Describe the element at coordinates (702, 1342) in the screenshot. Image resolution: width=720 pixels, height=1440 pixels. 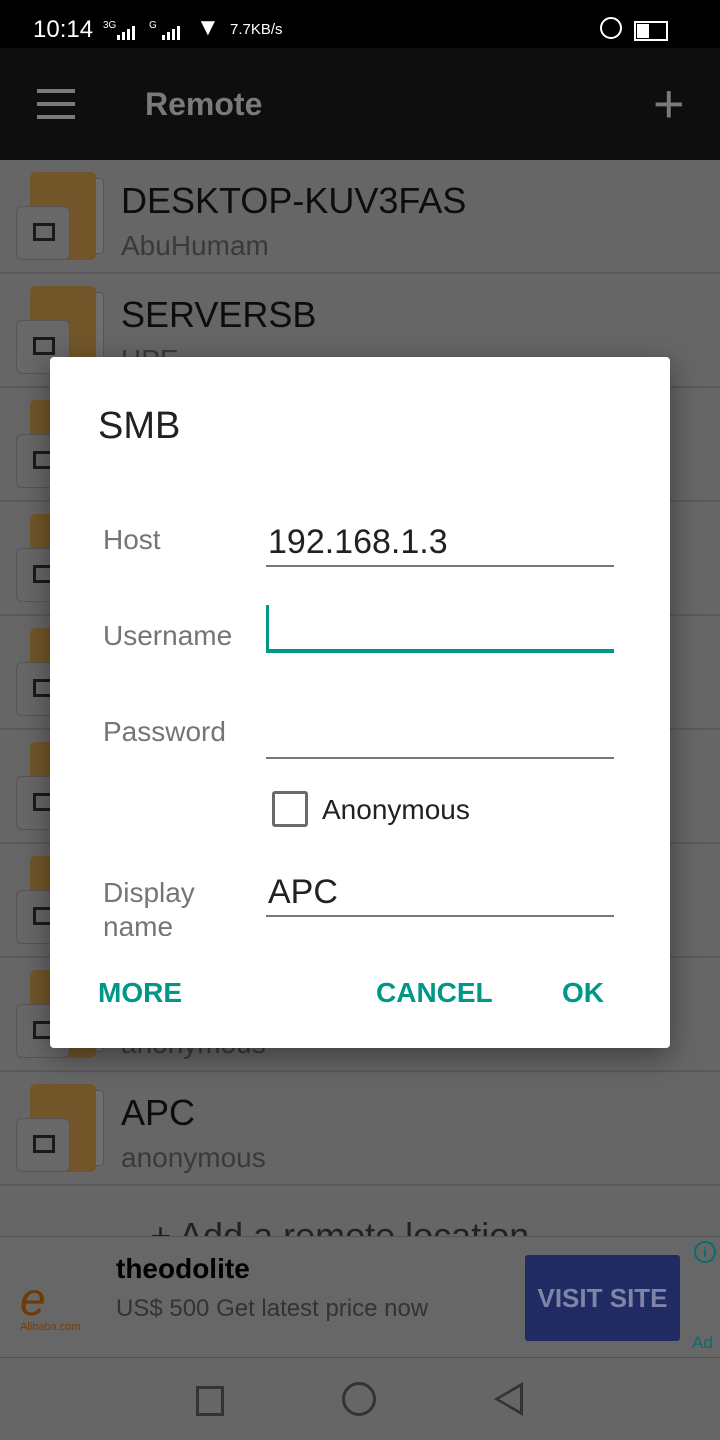
I see `ad-badge: Ad` at that location.